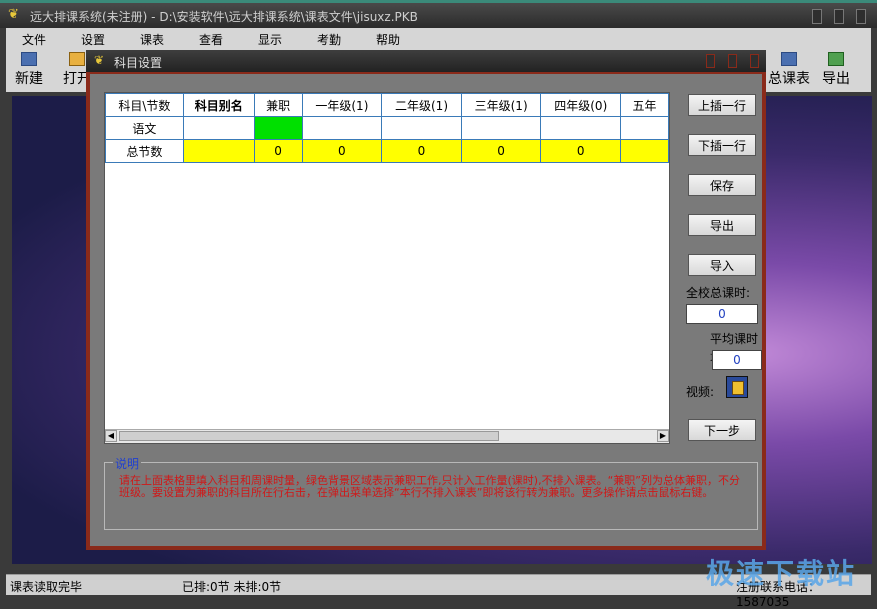 The height and width of the screenshot is (609, 877). Describe the element at coordinates (388, 39) in the screenshot. I see `menu-help: 帮助` at that location.